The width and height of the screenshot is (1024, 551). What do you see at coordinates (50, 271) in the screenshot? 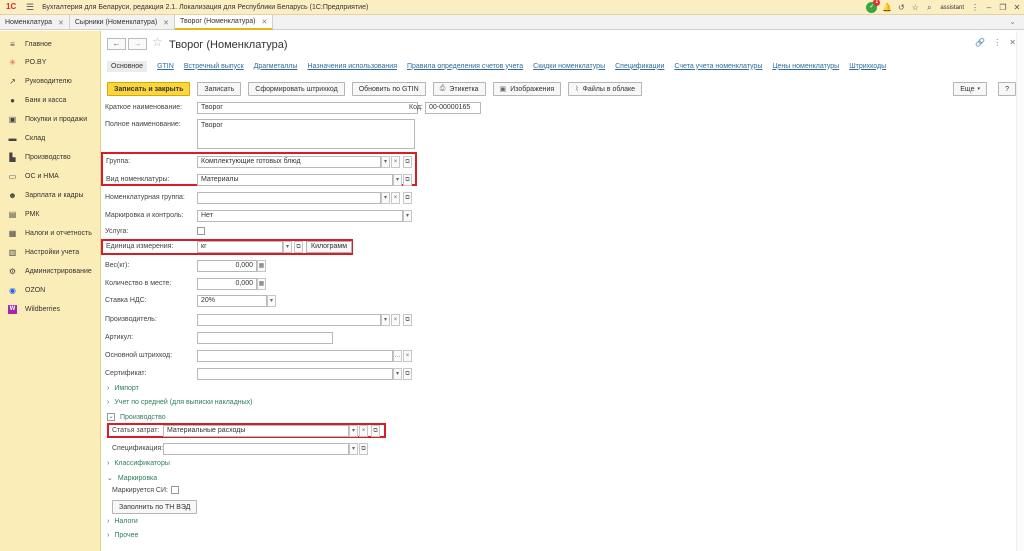
I see `sidebar-item-admin: ⚙ Администрирование` at bounding box center [50, 271].